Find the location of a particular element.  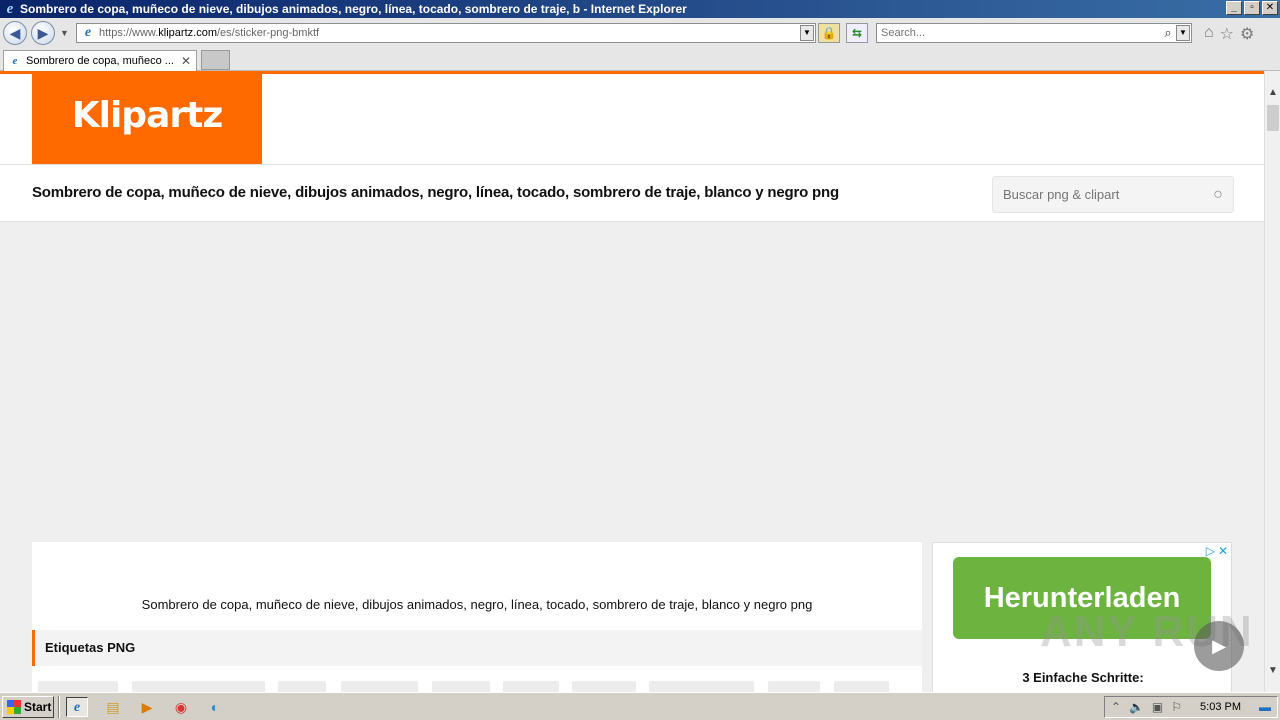

show-desktop-icon: ▬ is located at coordinates (1265, 707).